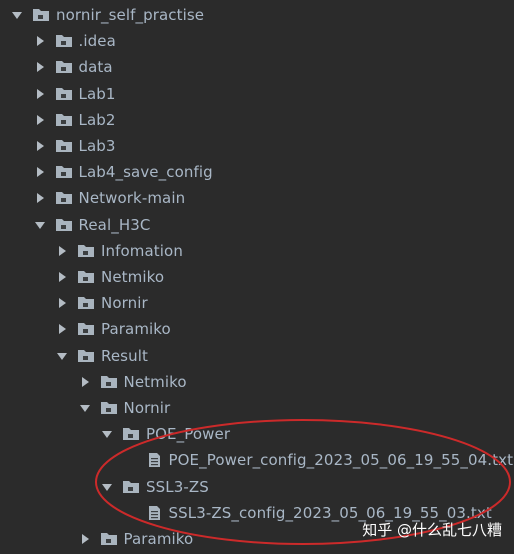 The height and width of the screenshot is (554, 514). What do you see at coordinates (257, 67) in the screenshot?
I see `folder-row: data` at bounding box center [257, 67].